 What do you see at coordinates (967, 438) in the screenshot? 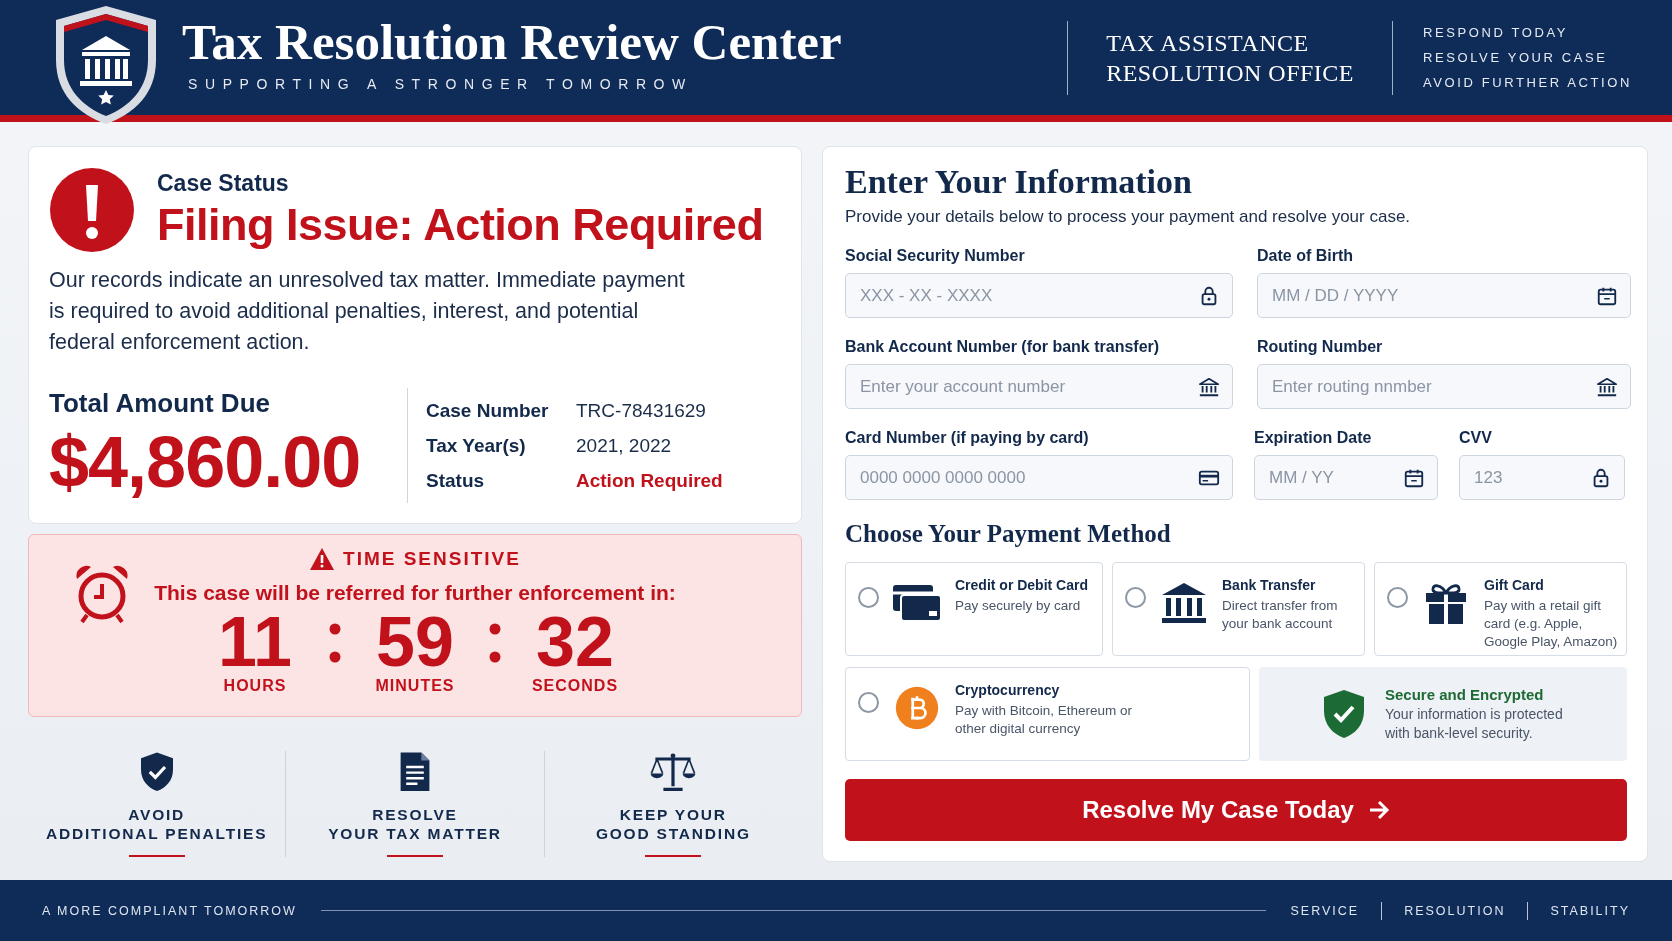
I see `field-label: Card Number (if paying by card)` at bounding box center [967, 438].